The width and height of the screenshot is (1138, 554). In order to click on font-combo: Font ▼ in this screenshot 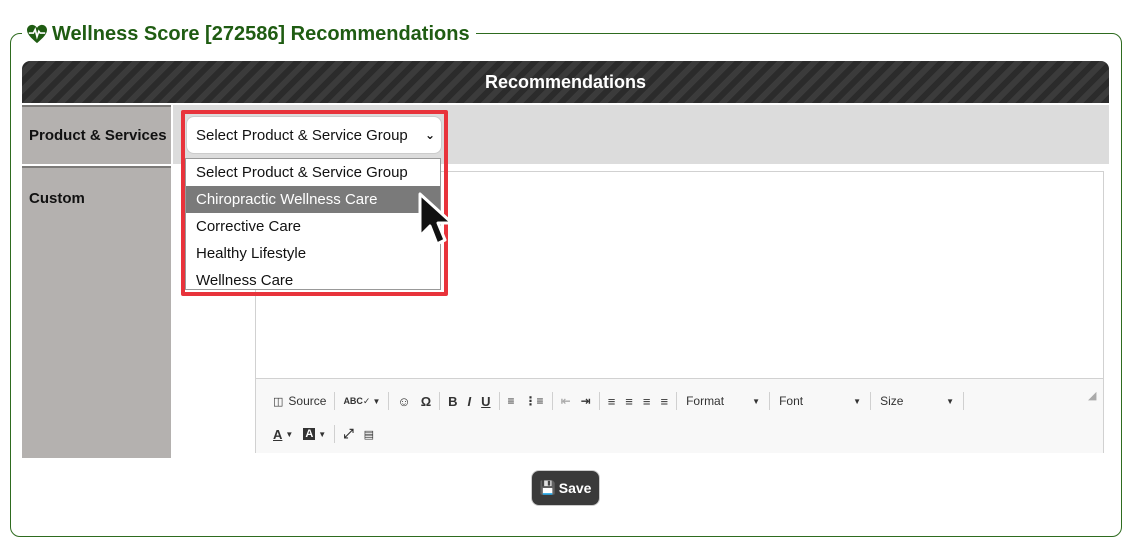, I will do `click(820, 401)`.